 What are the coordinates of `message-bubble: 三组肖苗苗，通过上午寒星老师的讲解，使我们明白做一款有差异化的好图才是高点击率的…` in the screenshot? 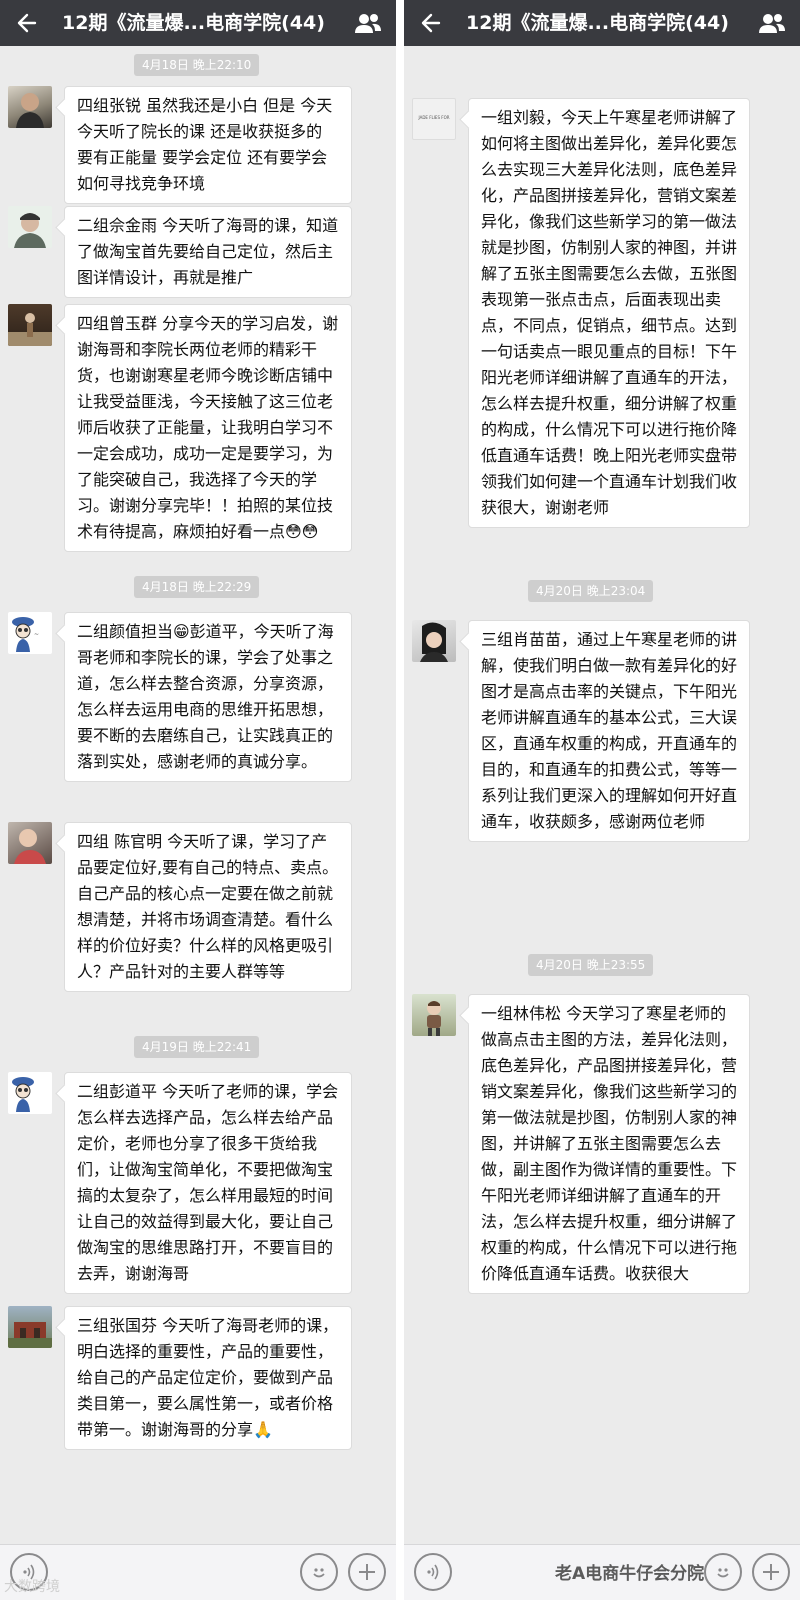 It's located at (609, 731).